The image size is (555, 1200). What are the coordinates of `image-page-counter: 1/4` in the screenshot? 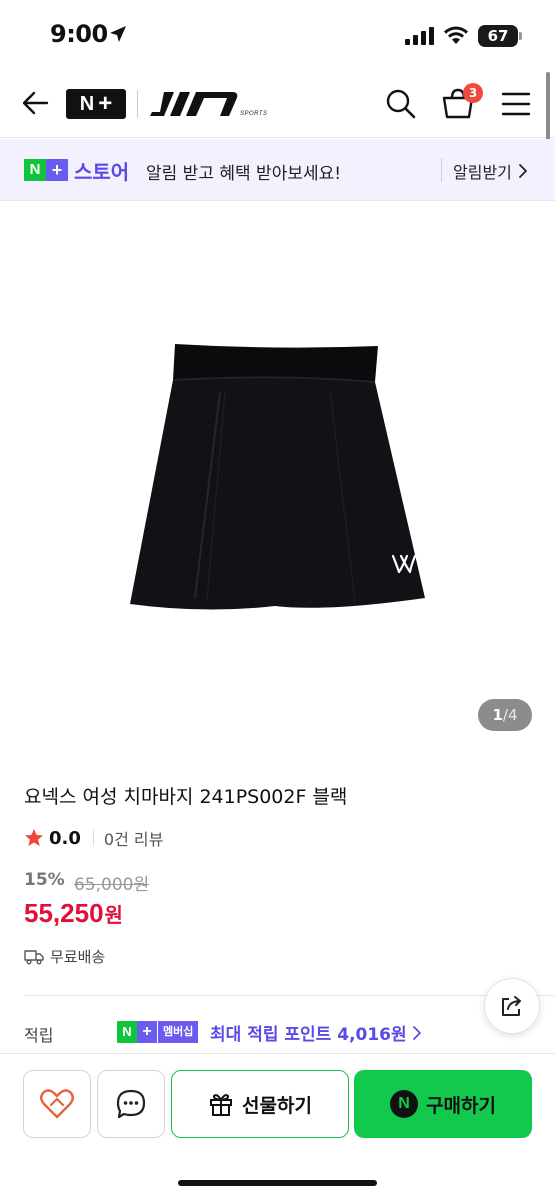 It's located at (505, 715).